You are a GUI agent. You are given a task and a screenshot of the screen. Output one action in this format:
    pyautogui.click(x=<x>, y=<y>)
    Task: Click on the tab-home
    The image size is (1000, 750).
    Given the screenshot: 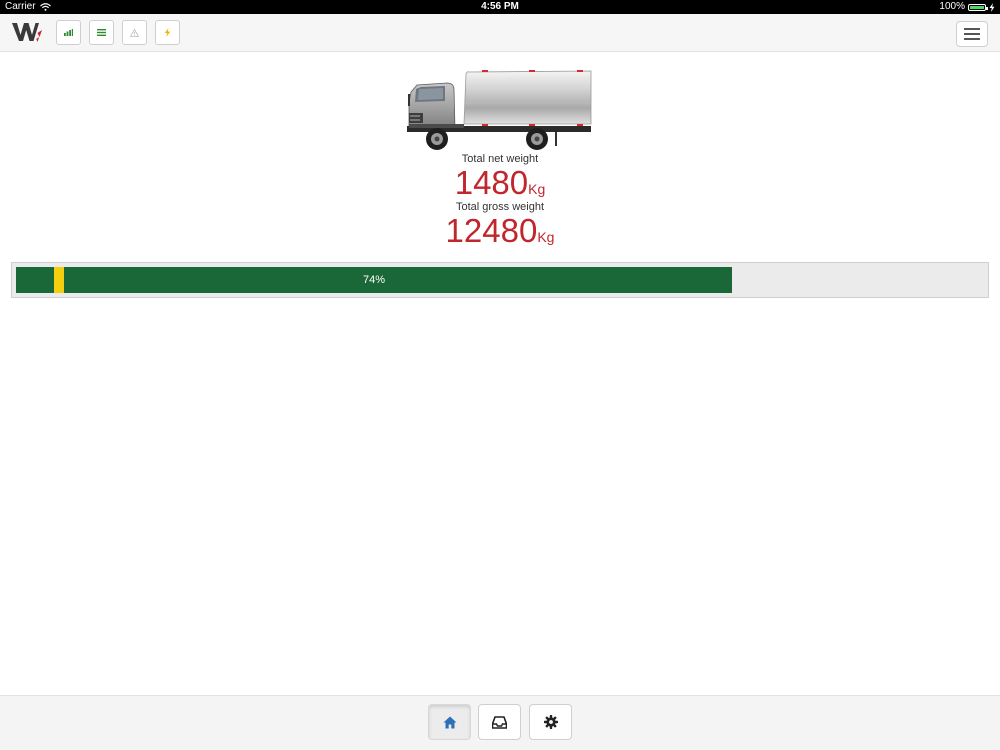 What is the action you would take?
    pyautogui.click(x=449, y=722)
    